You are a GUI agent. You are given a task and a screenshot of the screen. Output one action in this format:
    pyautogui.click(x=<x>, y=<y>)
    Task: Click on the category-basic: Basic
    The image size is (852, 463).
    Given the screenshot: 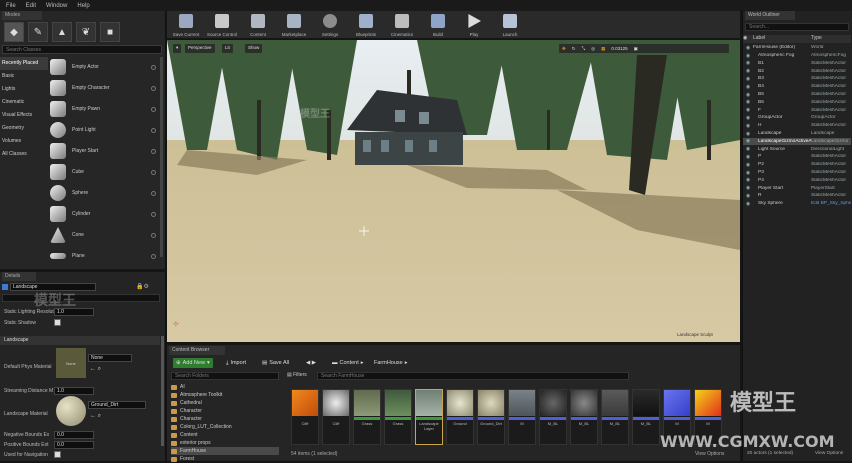 What is the action you would take?
    pyautogui.click(x=24, y=76)
    